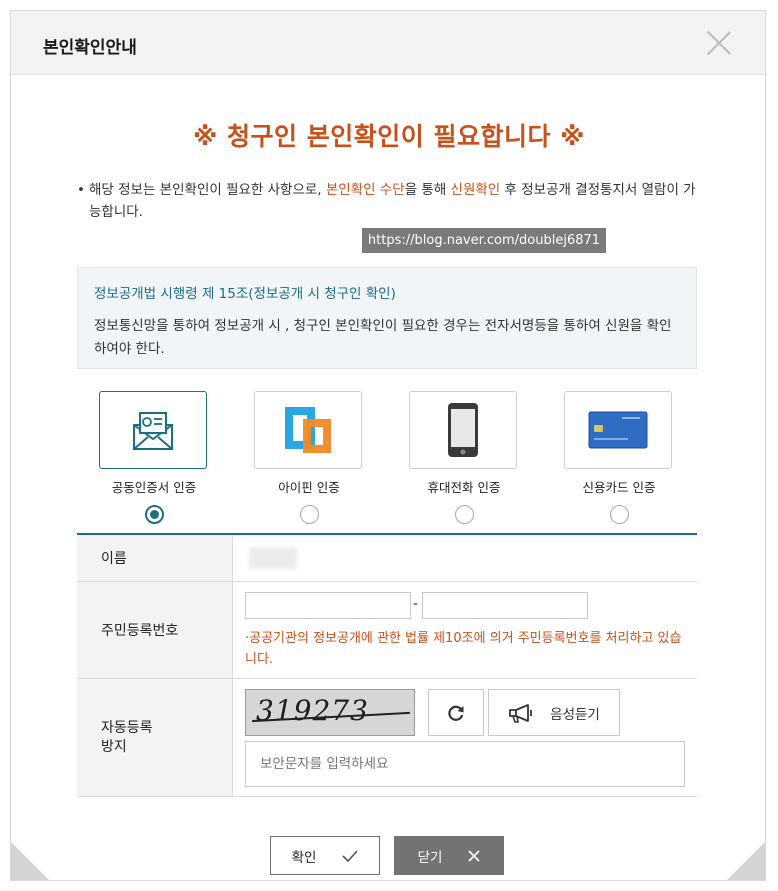  Describe the element at coordinates (388, 43) in the screenshot. I see `dialog-header: 본인확인안내` at that location.